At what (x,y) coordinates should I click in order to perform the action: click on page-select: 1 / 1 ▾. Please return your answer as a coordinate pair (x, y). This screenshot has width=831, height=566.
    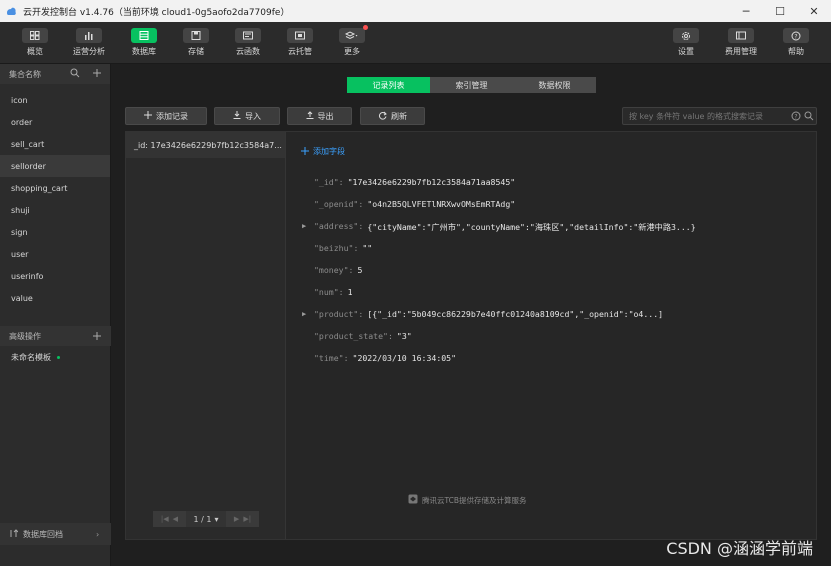
    Looking at the image, I should click on (206, 519).